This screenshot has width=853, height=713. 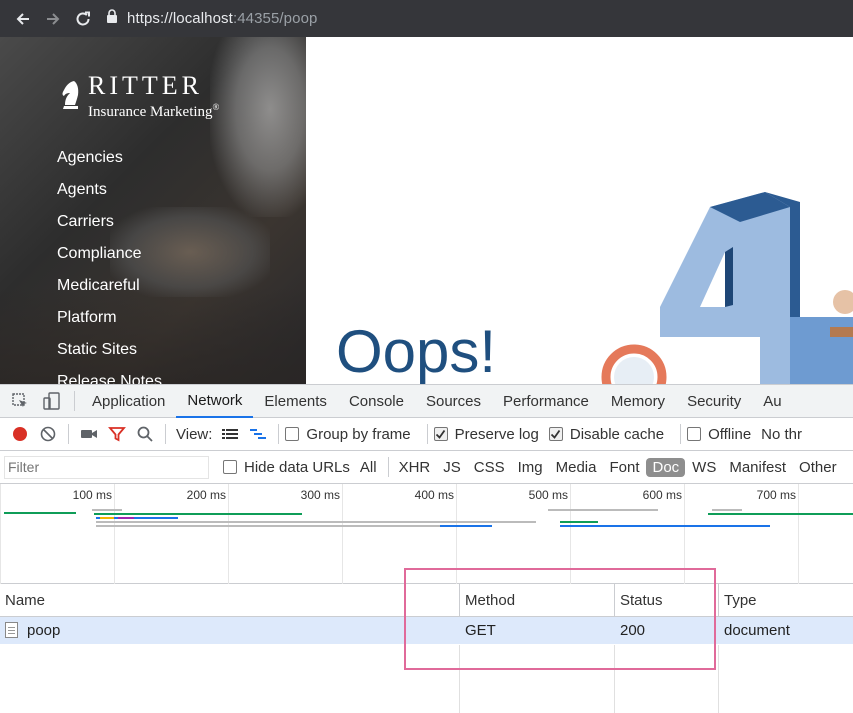 What do you see at coordinates (704, 467) in the screenshot?
I see `filter-type-ws: WS` at bounding box center [704, 467].